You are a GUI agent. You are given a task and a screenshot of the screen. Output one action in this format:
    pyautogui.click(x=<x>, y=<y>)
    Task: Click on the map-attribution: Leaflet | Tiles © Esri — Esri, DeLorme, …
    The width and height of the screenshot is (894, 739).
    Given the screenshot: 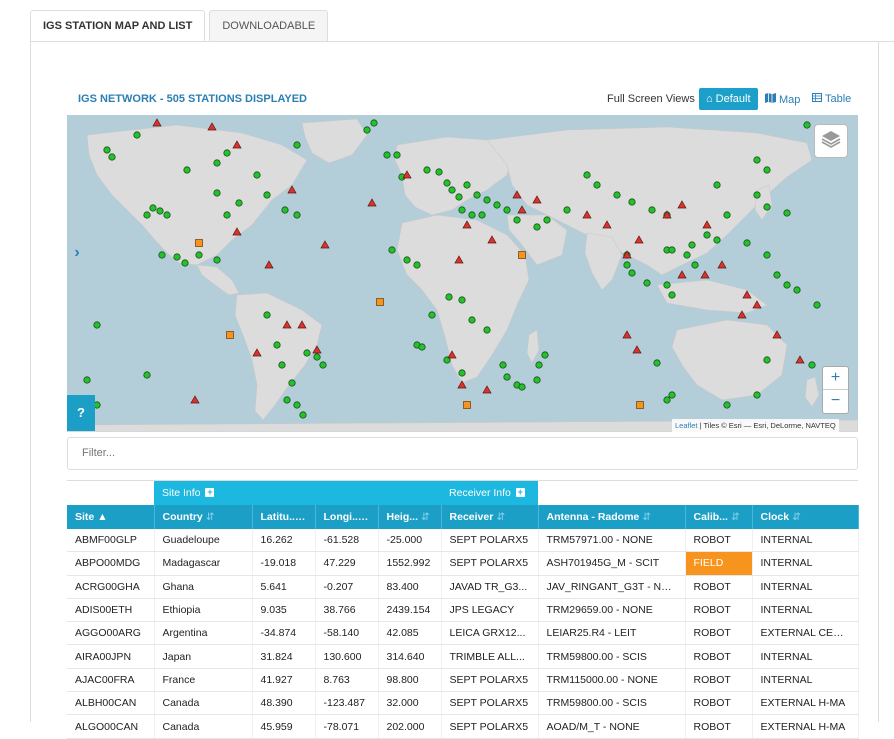 What is the action you would take?
    pyautogui.click(x=755, y=425)
    